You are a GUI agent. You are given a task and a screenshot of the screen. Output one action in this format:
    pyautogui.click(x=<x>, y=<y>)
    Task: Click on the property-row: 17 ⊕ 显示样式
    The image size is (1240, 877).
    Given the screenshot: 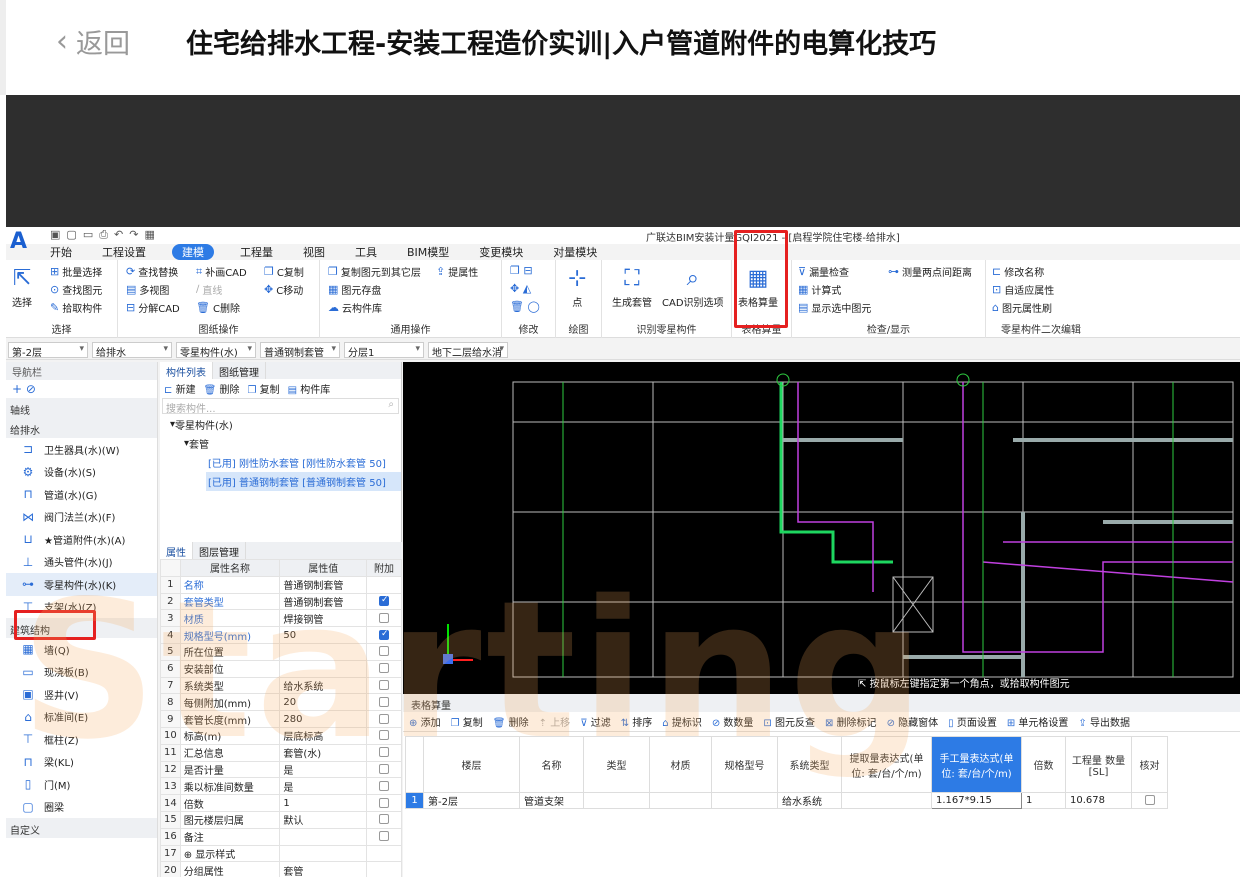 What is the action you would take?
    pyautogui.click(x=281, y=853)
    